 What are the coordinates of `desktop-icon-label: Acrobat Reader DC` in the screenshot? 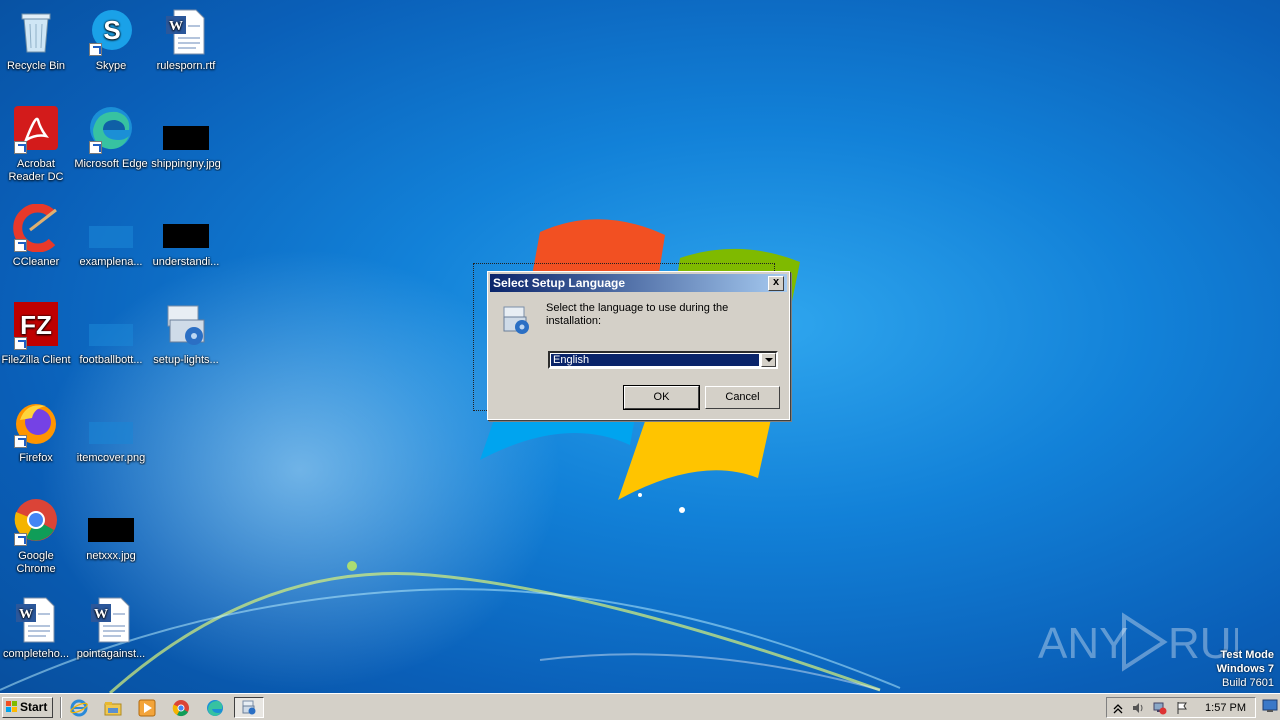 It's located at (36, 170).